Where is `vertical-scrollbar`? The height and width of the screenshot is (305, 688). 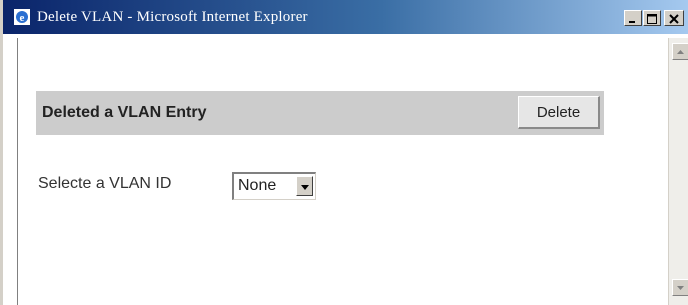
vertical-scrollbar is located at coordinates (678, 171).